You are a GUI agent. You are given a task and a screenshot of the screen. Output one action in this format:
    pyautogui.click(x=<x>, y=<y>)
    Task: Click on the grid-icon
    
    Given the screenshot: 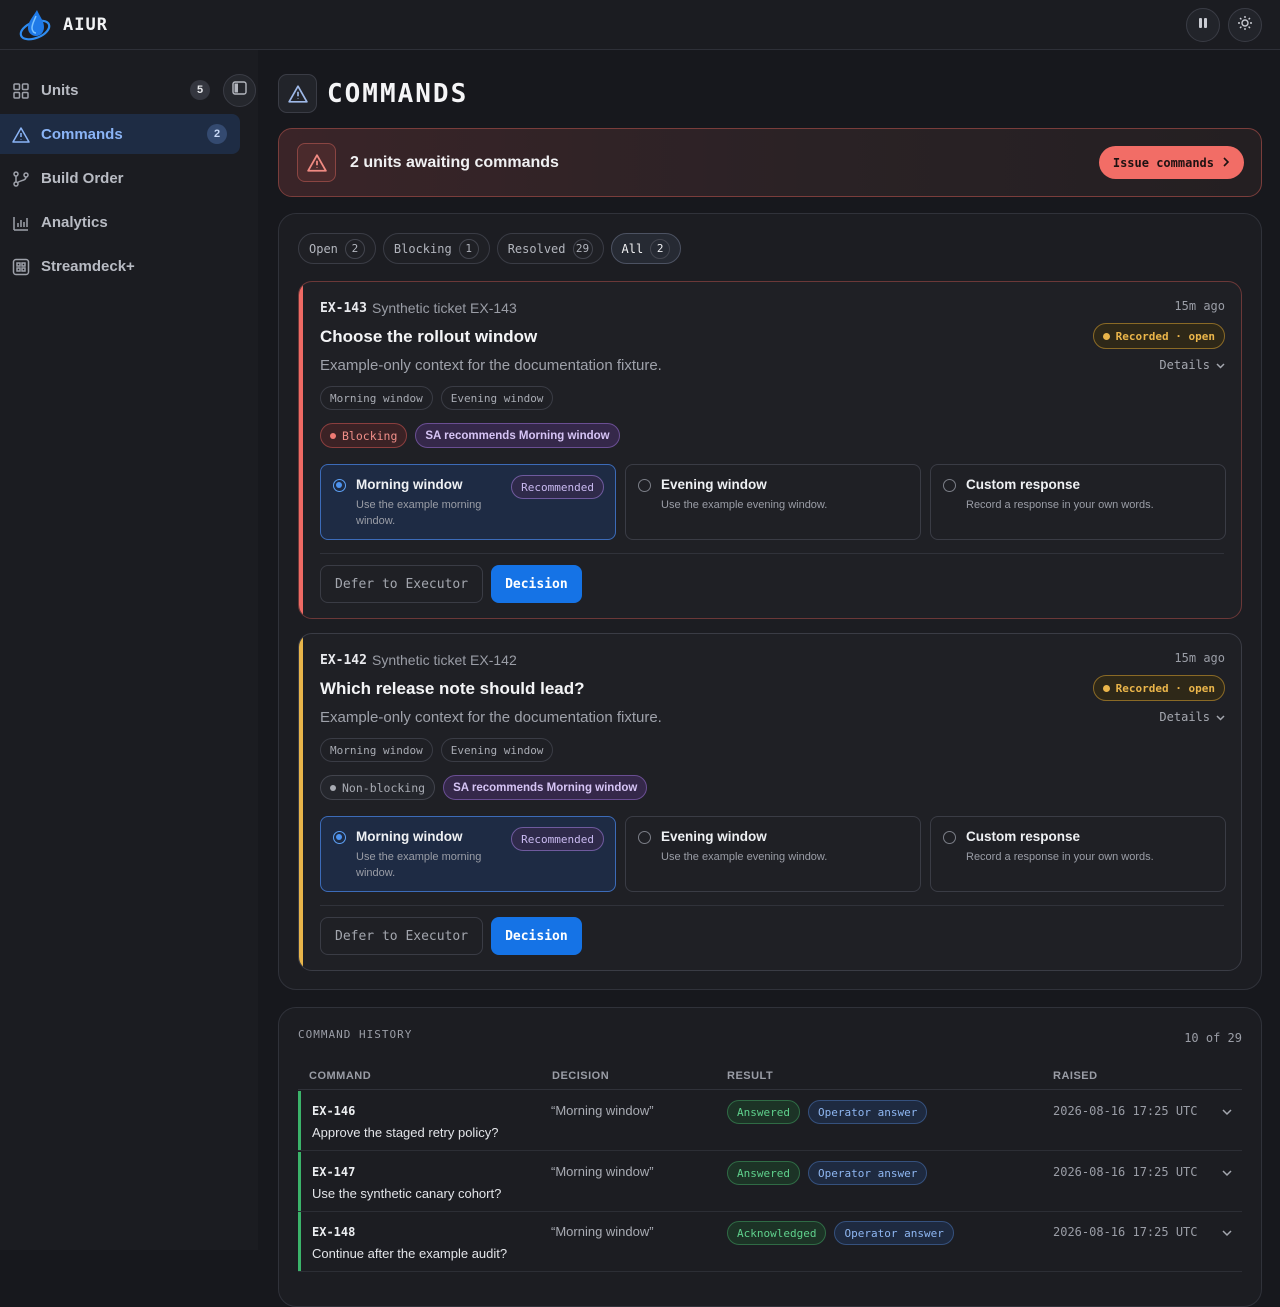 What is the action you would take?
    pyautogui.click(x=21, y=91)
    